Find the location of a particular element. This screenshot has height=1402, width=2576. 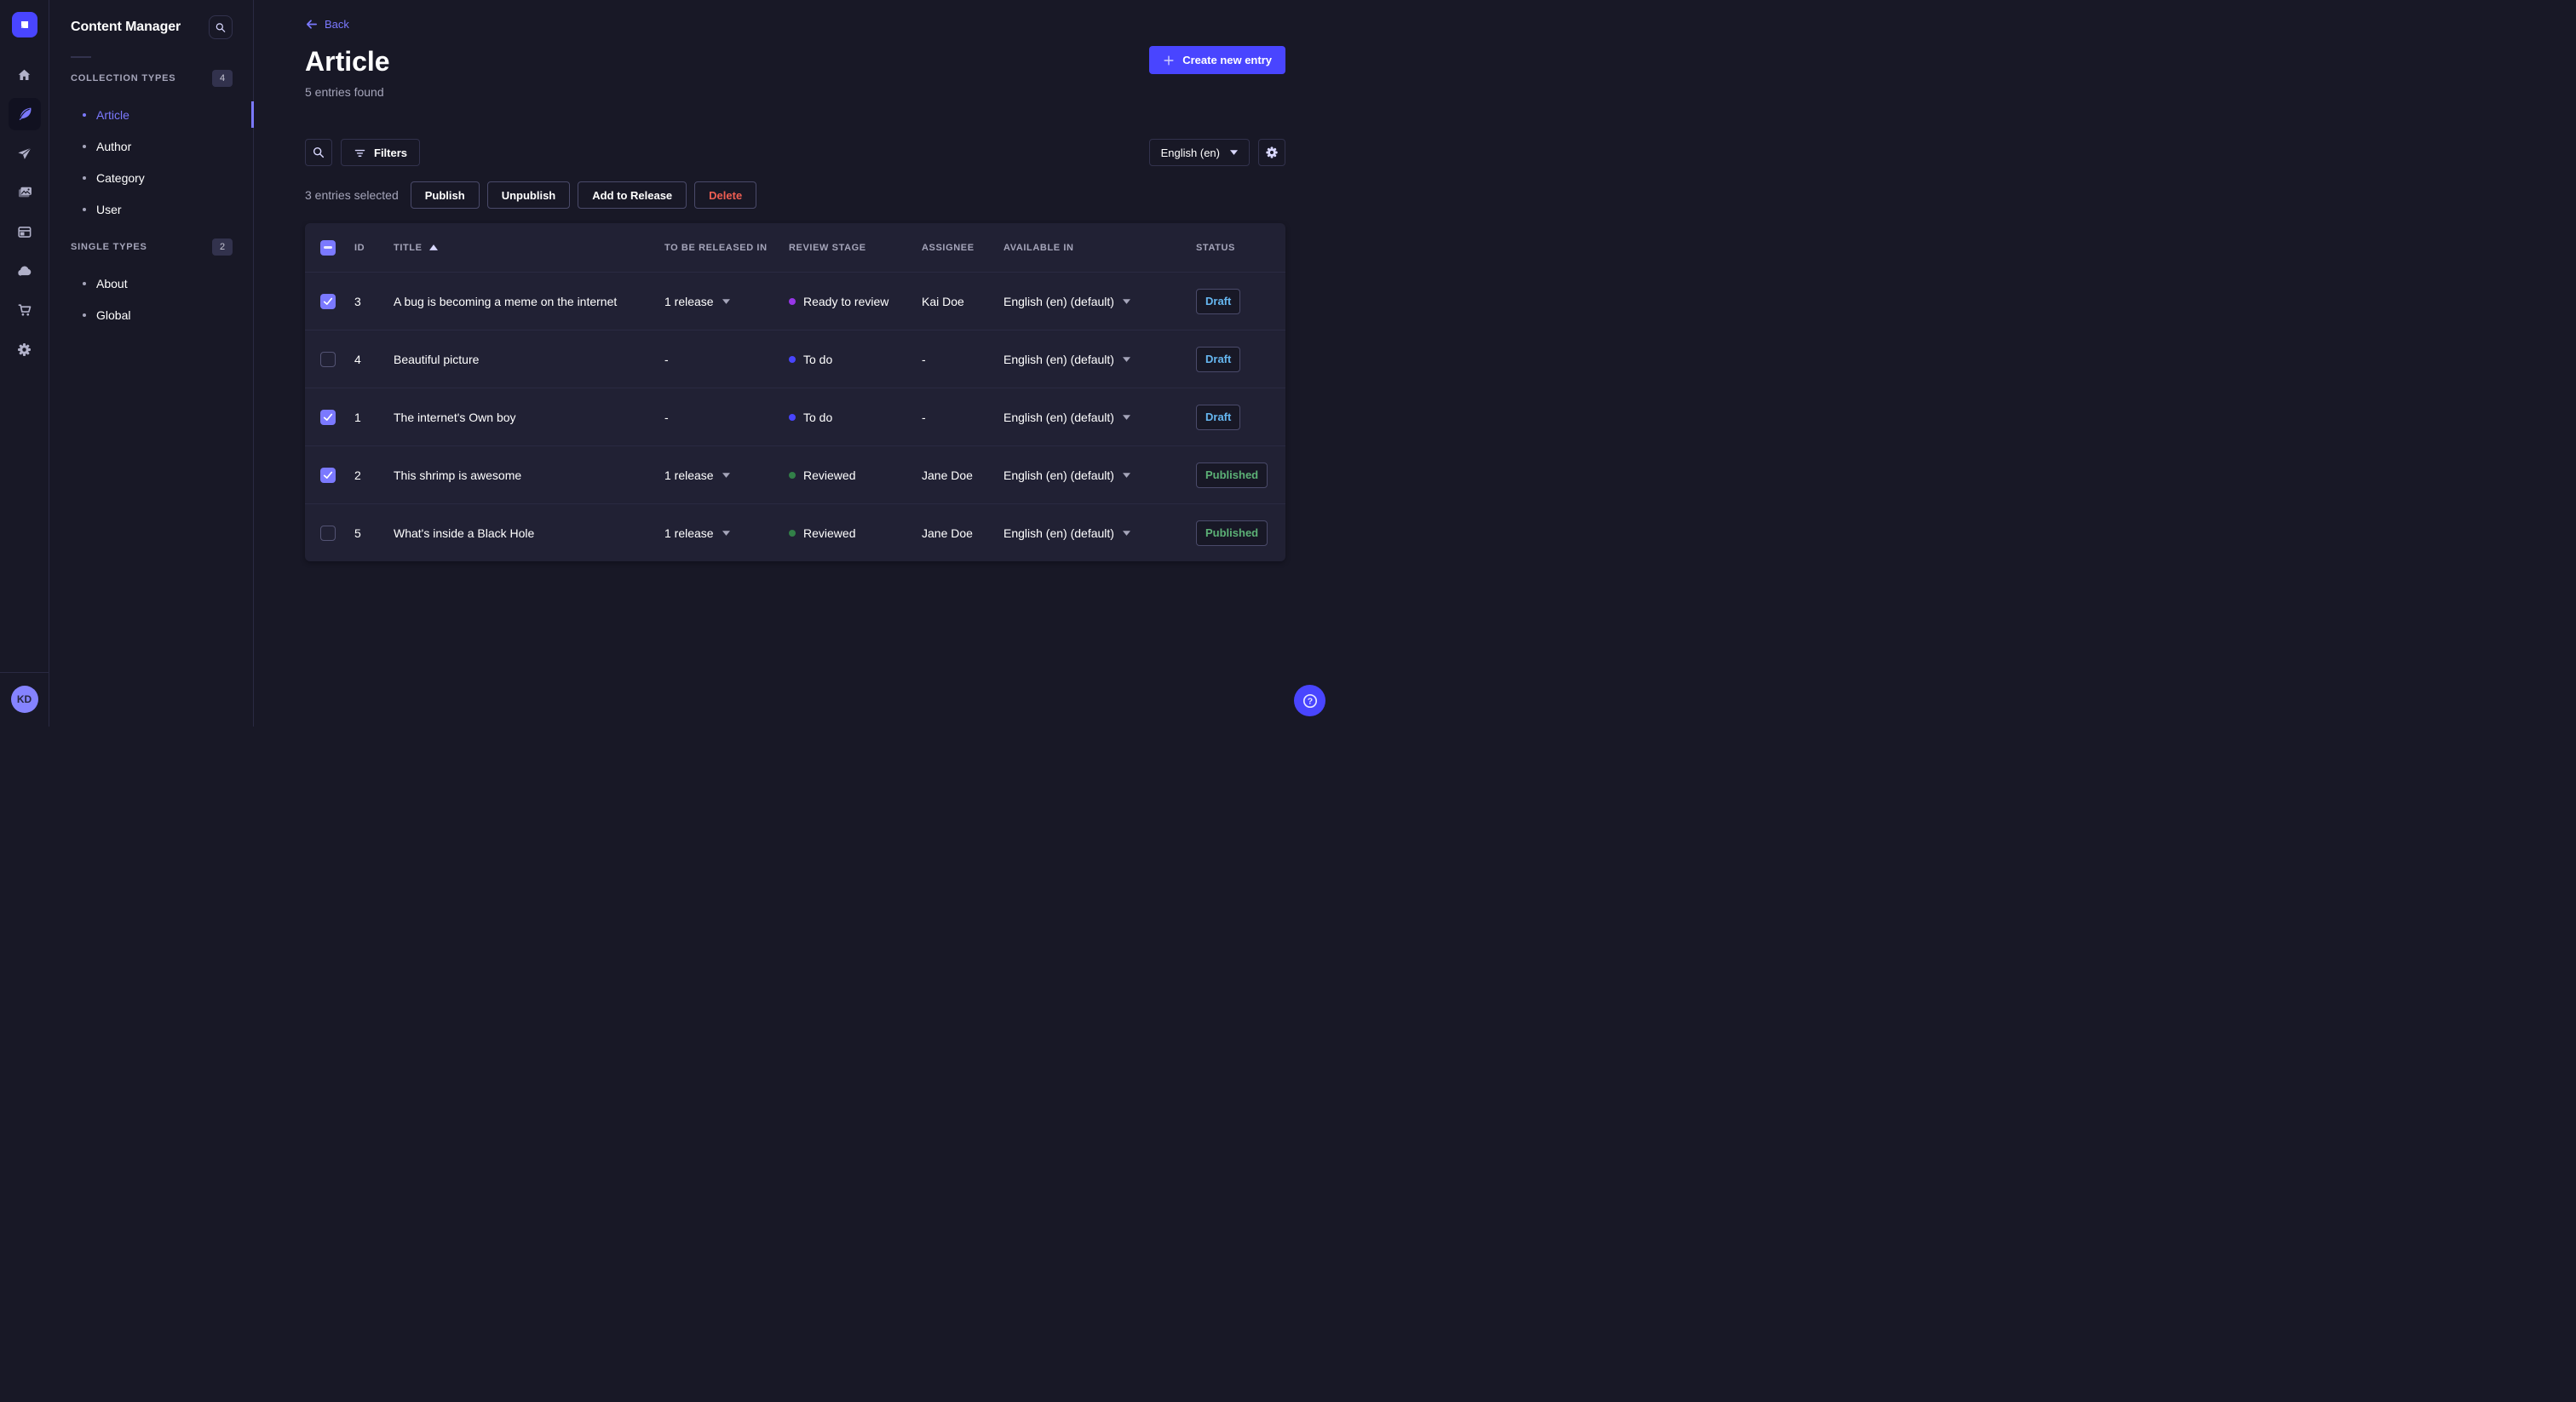

nav-item-label: User is located at coordinates (109, 209).